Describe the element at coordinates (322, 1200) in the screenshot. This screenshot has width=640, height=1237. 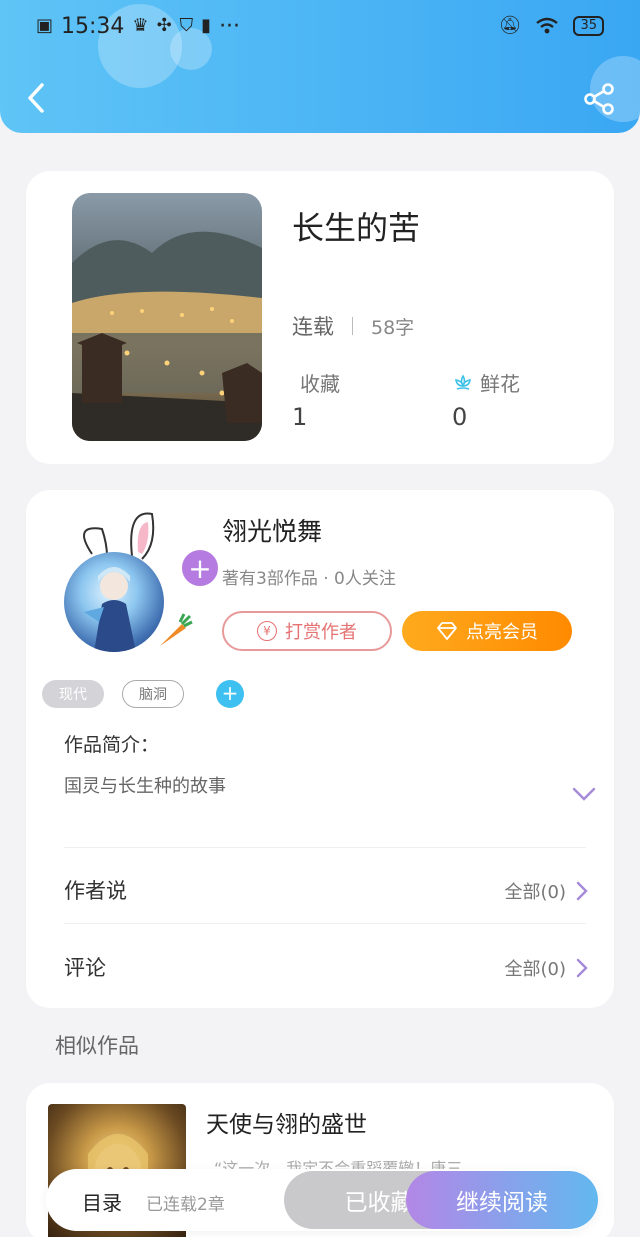
I see `bottom-action-bar: 目录 已连载2章 已收藏 继续阅读` at that location.